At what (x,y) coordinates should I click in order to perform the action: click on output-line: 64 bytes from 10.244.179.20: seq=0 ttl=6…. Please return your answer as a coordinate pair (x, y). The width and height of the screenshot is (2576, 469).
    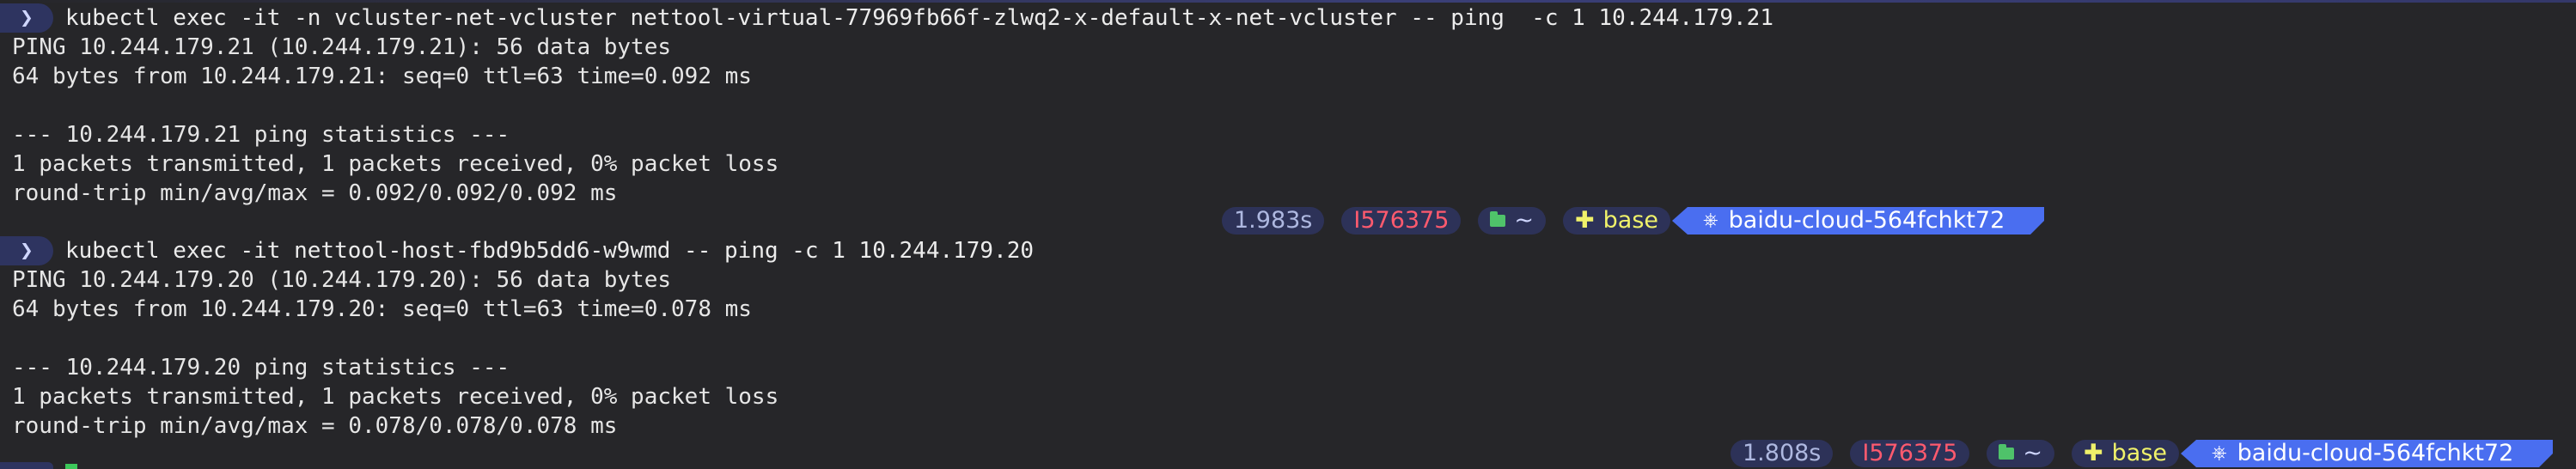
    Looking at the image, I should click on (382, 309).